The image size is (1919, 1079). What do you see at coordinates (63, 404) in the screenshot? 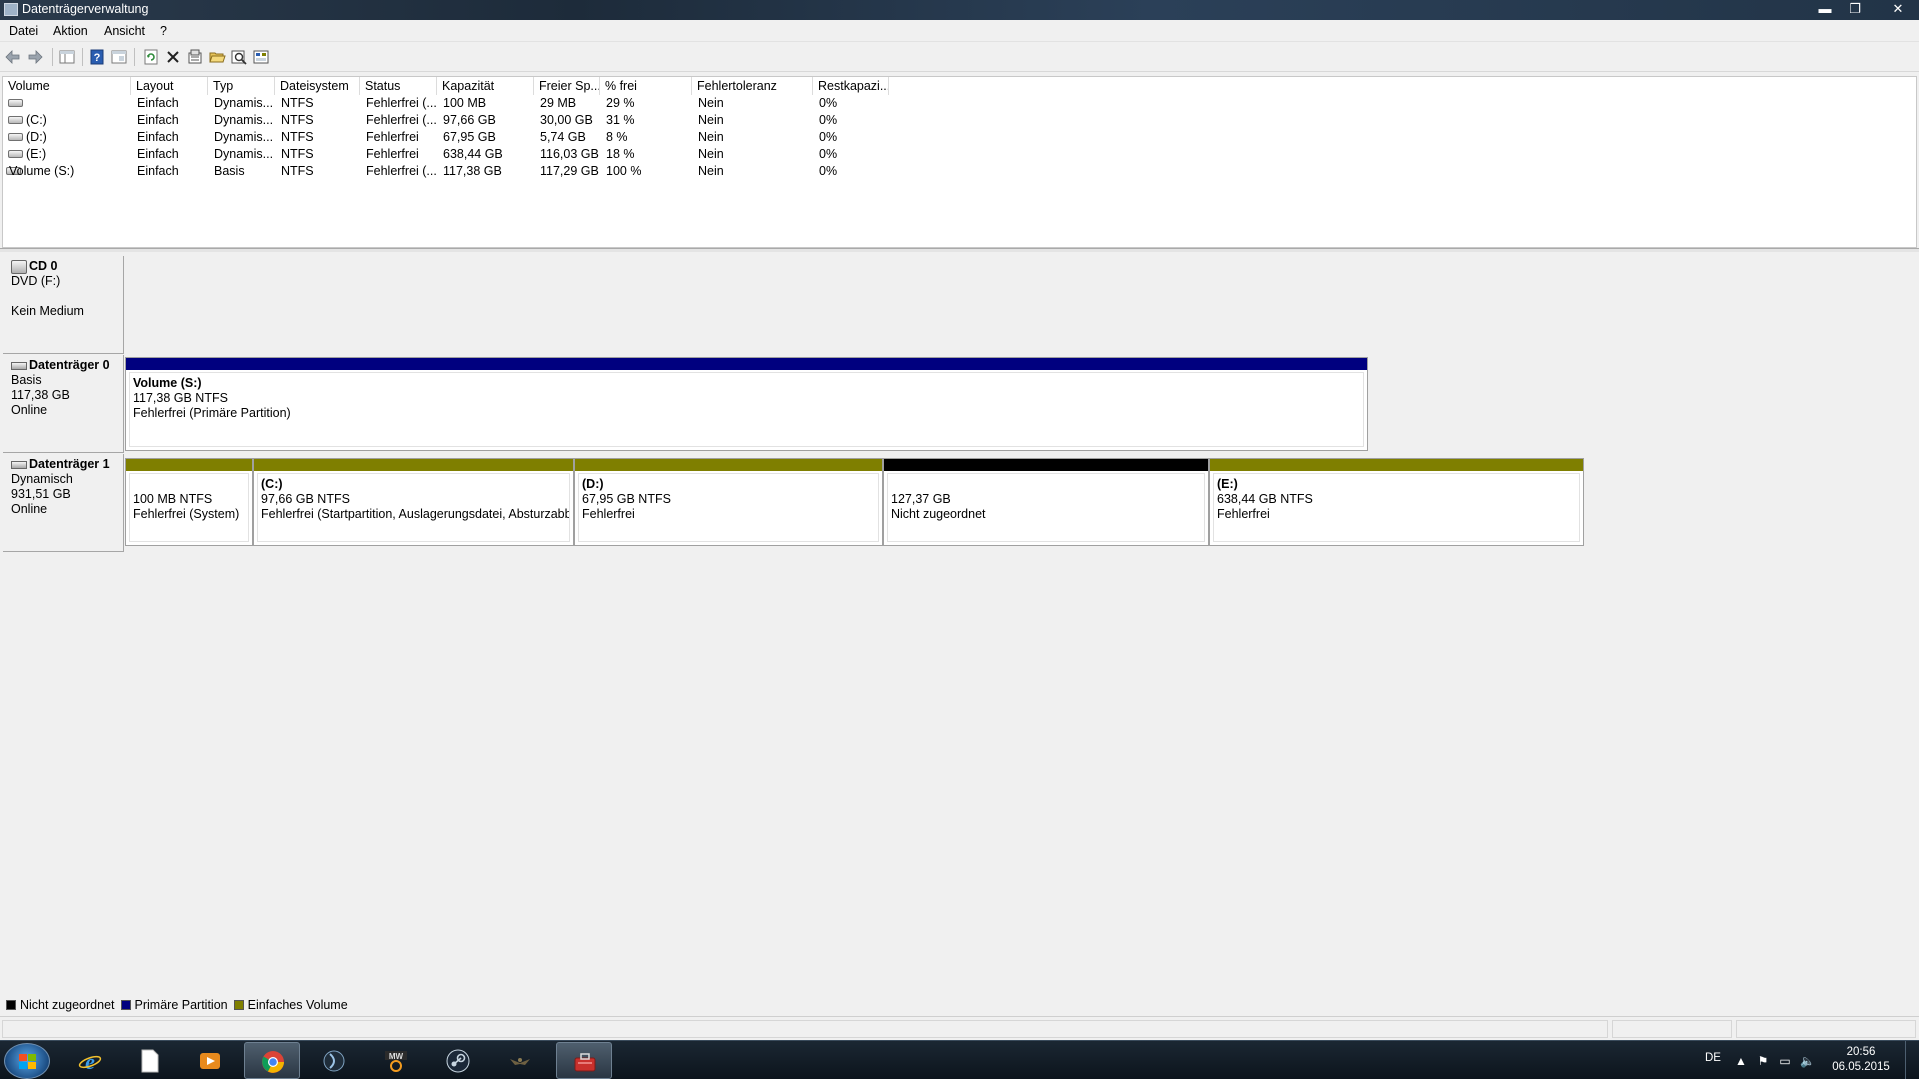
I see `disk-label-datentraeger-0: Datenträger 0 Basis 117,38 GB Online` at bounding box center [63, 404].